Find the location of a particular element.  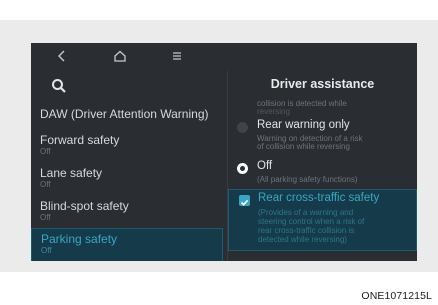

option-description: detected while reversing) is located at coordinates (302, 239).